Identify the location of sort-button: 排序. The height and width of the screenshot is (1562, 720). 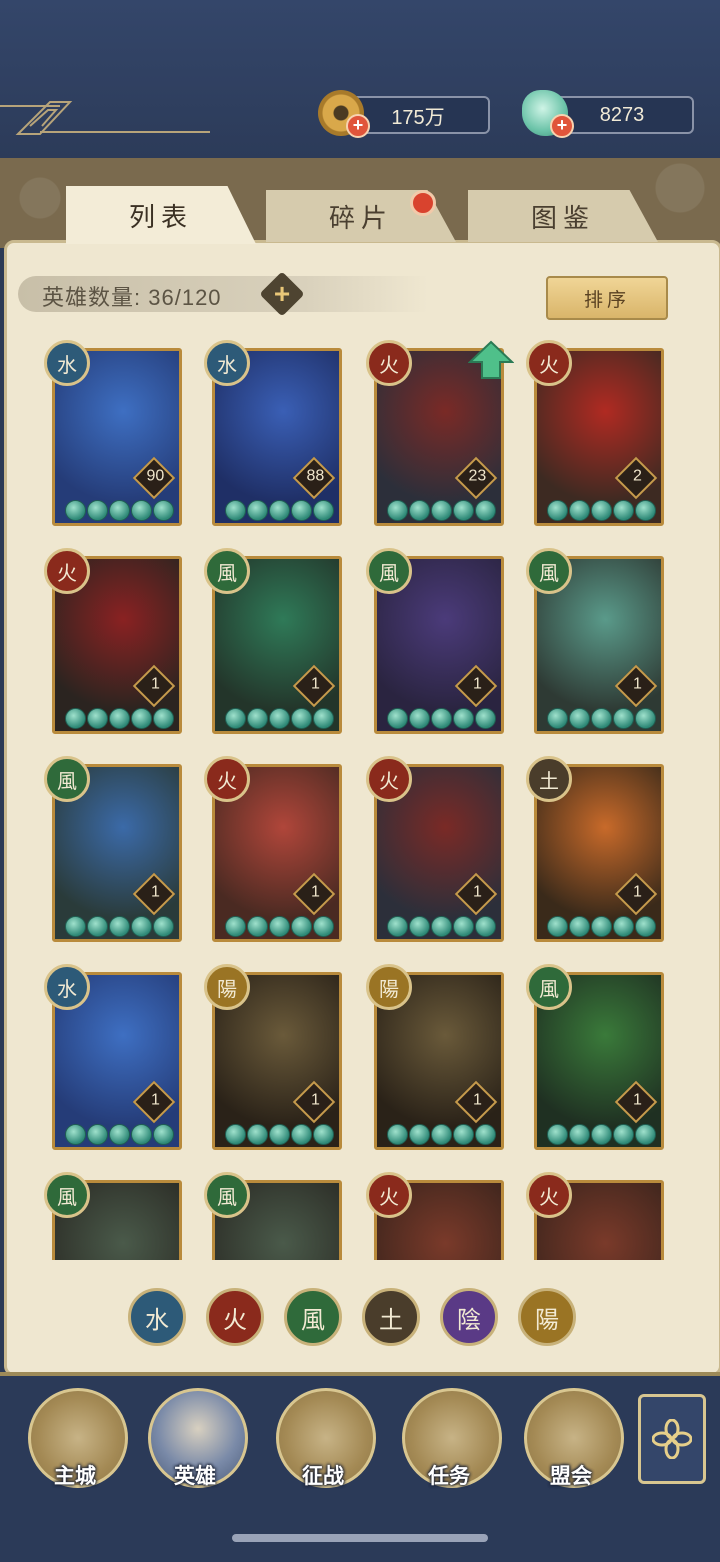
(607, 298).